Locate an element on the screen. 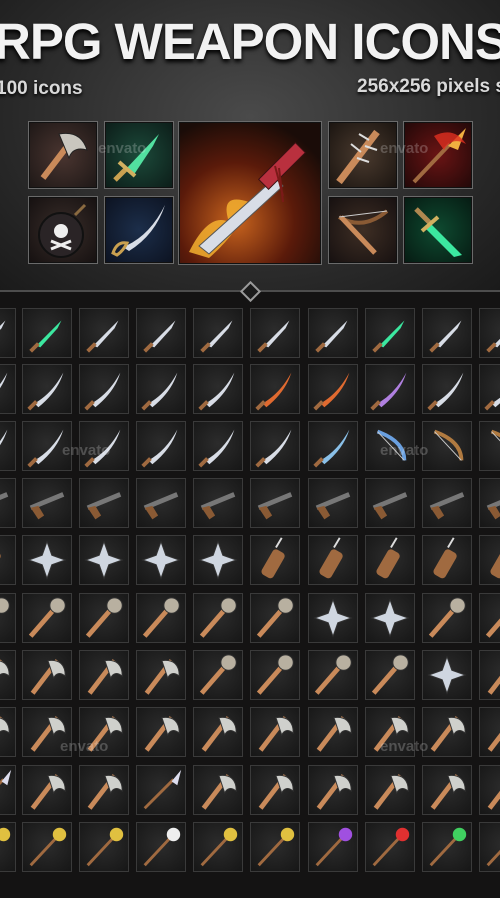 Image resolution: width=500 pixels, height=898 pixels. curved-knife-icon is located at coordinates (218, 333).